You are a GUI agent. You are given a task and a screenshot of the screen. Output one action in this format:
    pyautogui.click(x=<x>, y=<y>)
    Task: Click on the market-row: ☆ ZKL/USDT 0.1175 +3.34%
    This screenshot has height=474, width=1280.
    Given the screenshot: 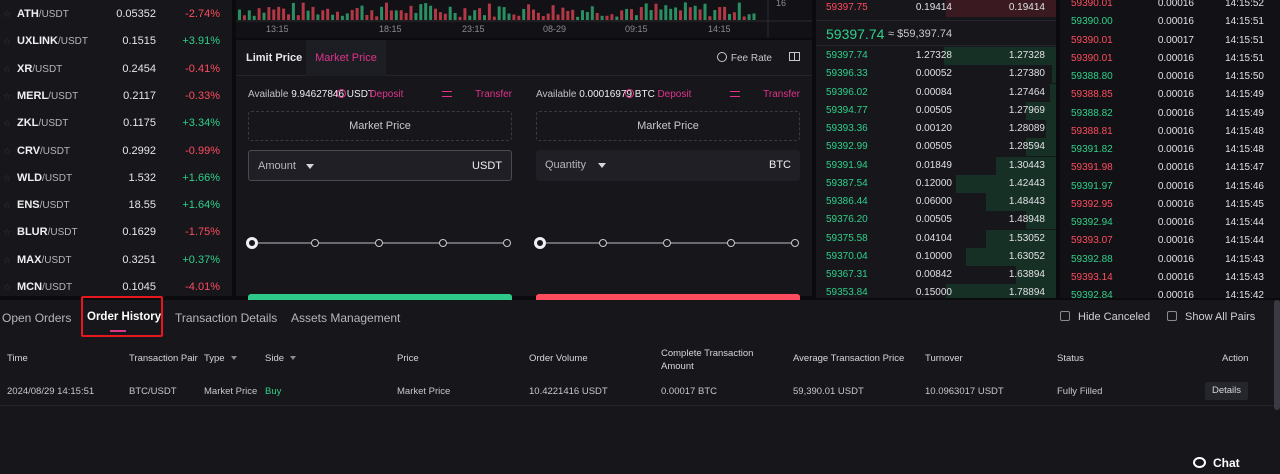 What is the action you would take?
    pyautogui.click(x=116, y=123)
    